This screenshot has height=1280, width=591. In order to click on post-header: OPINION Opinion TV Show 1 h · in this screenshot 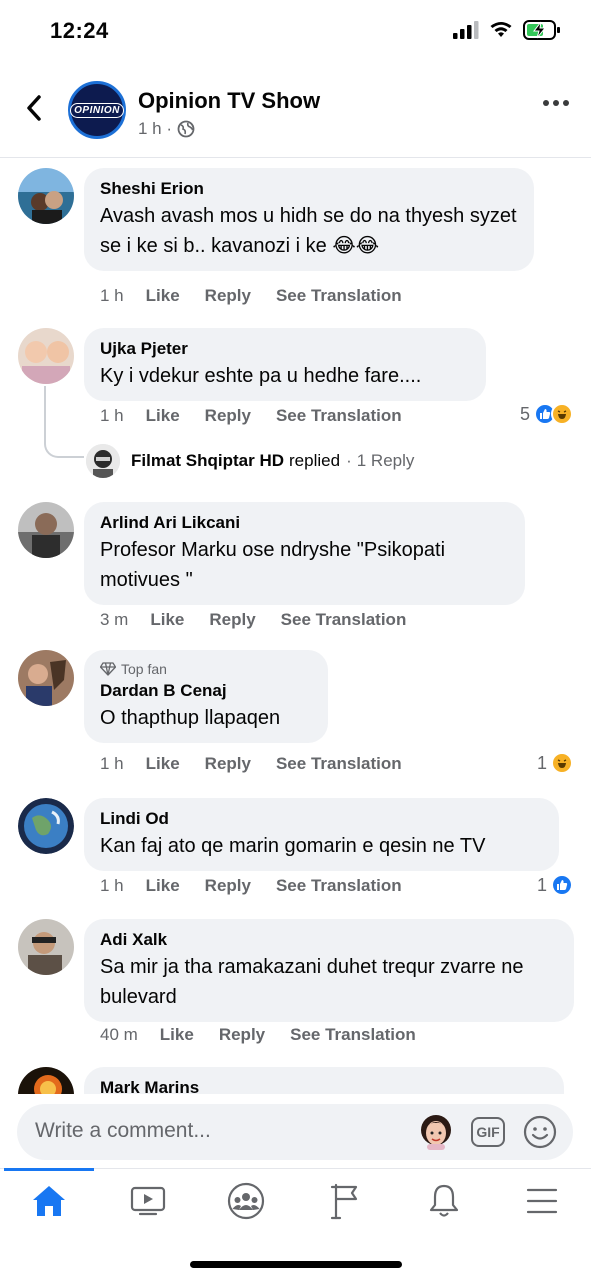, I will do `click(295, 111)`.